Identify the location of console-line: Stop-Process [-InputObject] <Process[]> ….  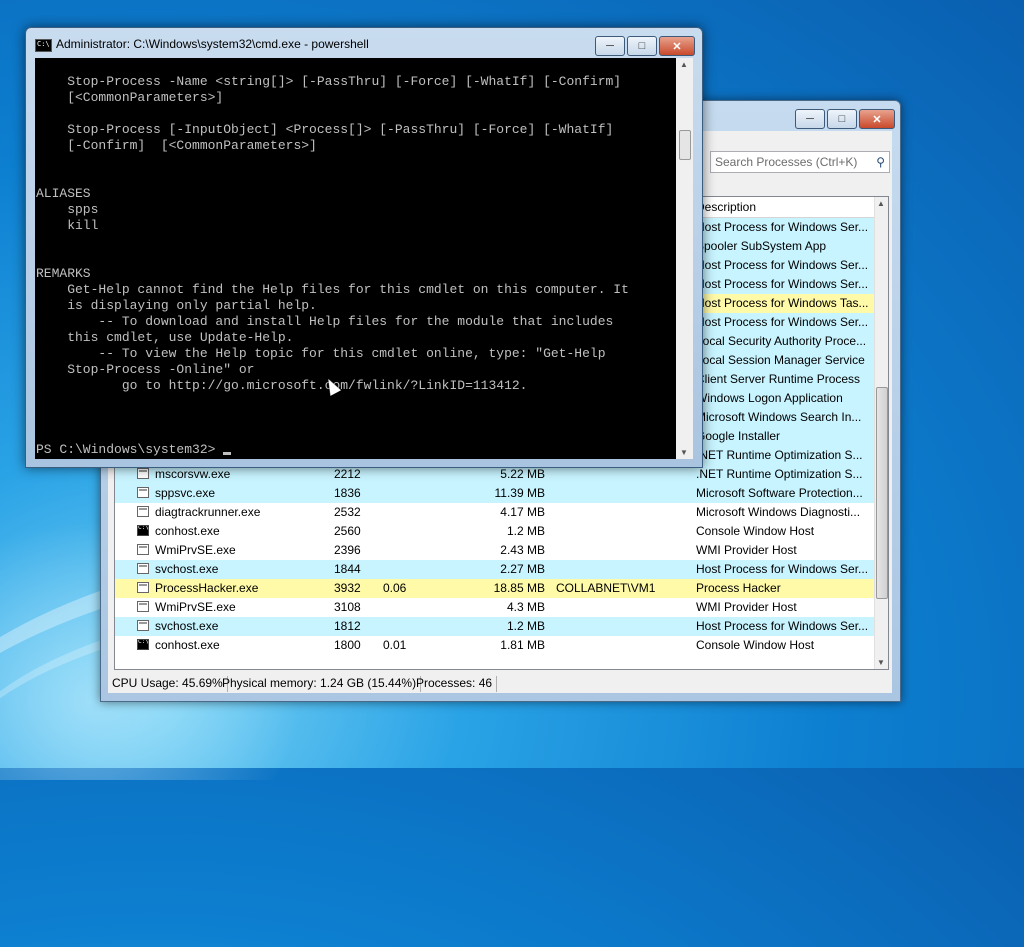
(325, 129).